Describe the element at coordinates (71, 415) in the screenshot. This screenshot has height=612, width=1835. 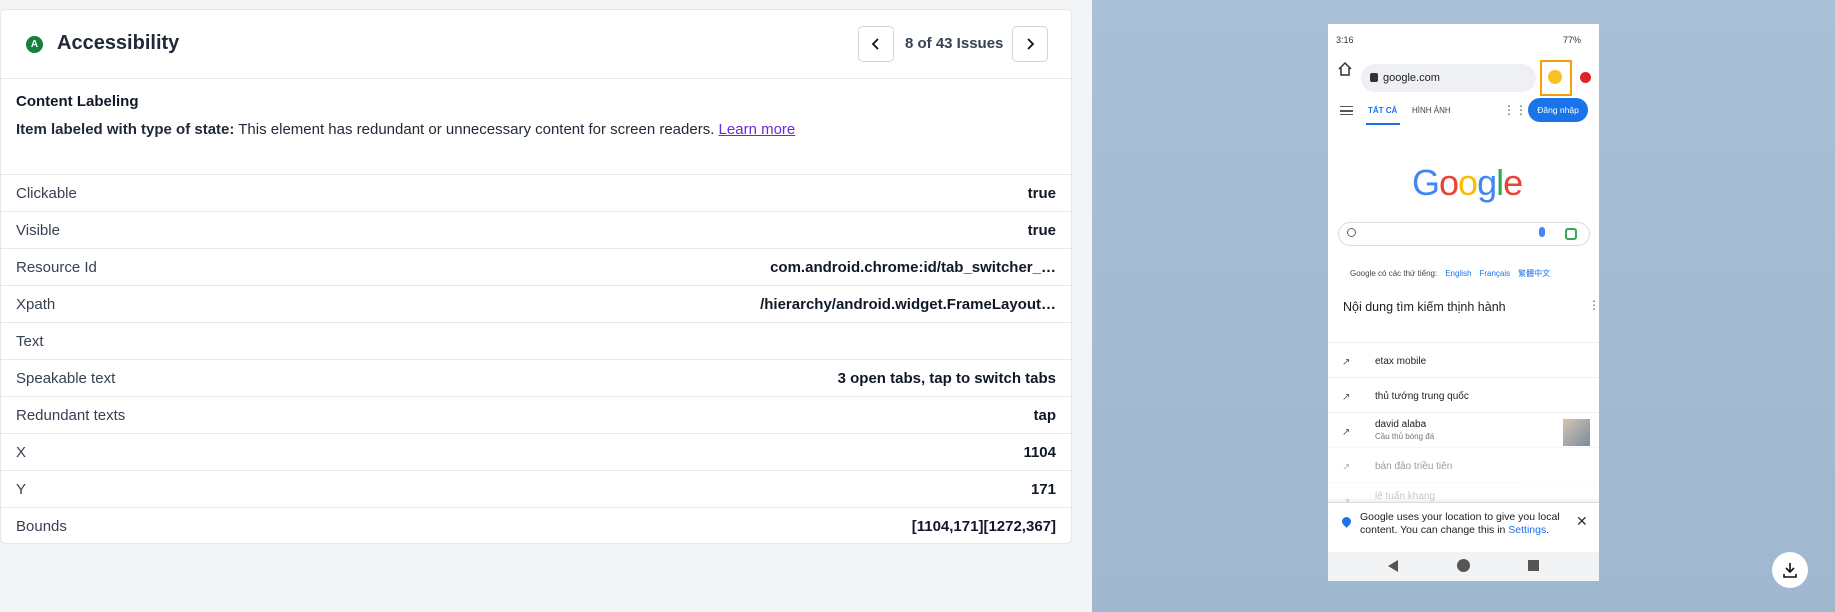
I see `property-key: Redundant texts` at that location.